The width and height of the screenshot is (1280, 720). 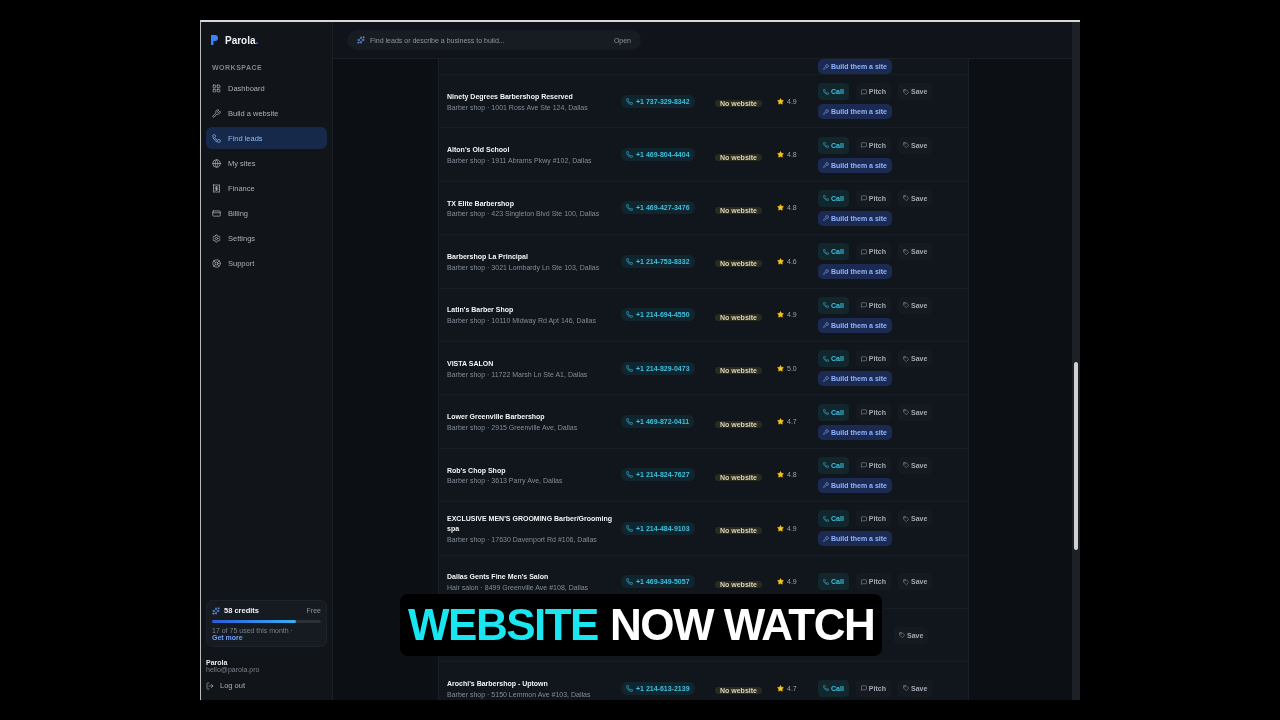 I want to click on caption-word: NOW WATCH, so click(x=742, y=625).